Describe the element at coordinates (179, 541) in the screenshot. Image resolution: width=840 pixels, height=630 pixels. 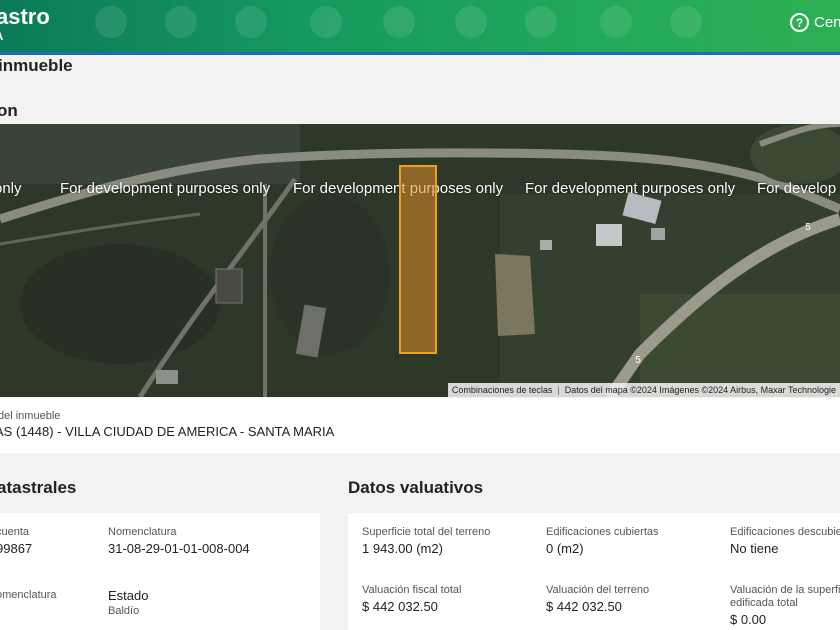
I see `field-nomenclatura: Nomenclatura 31-08-29-01-01-008-004` at that location.